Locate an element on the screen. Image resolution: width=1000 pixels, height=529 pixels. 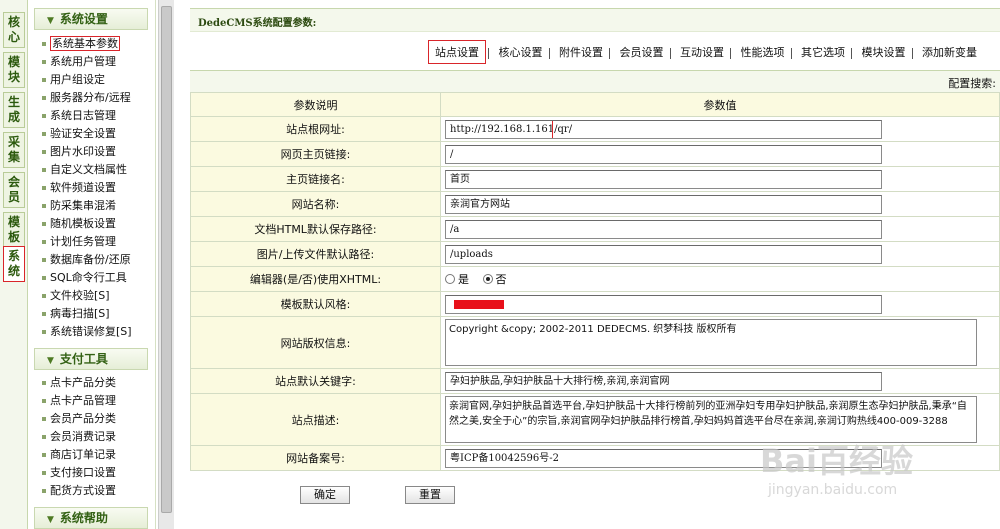
sidebar-item-label: 服务器分布/远程 is located at coordinates (90, 97).